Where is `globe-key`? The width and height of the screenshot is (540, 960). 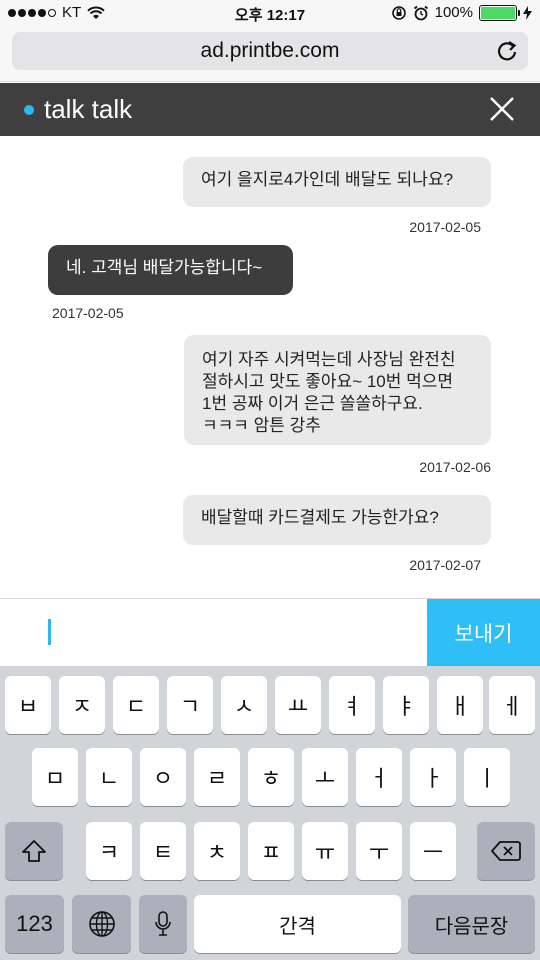
globe-key is located at coordinates (101, 924).